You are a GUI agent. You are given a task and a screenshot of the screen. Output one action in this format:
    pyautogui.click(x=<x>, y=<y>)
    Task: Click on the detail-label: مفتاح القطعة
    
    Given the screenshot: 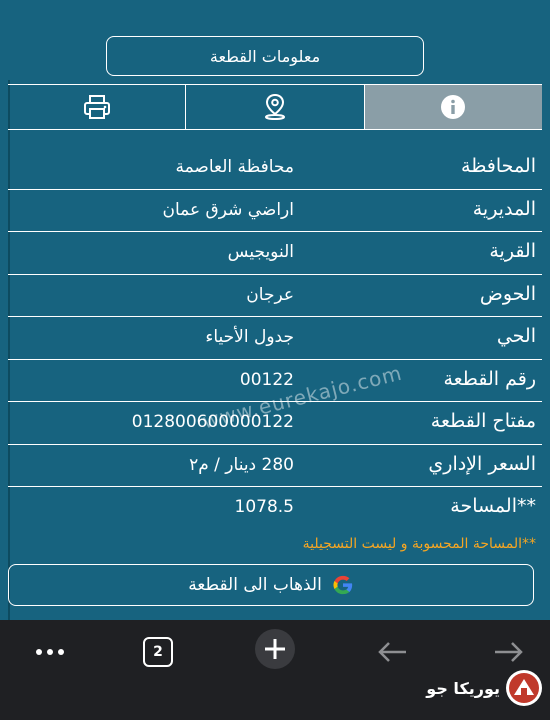 What is the action you would take?
    pyautogui.click(x=483, y=421)
    